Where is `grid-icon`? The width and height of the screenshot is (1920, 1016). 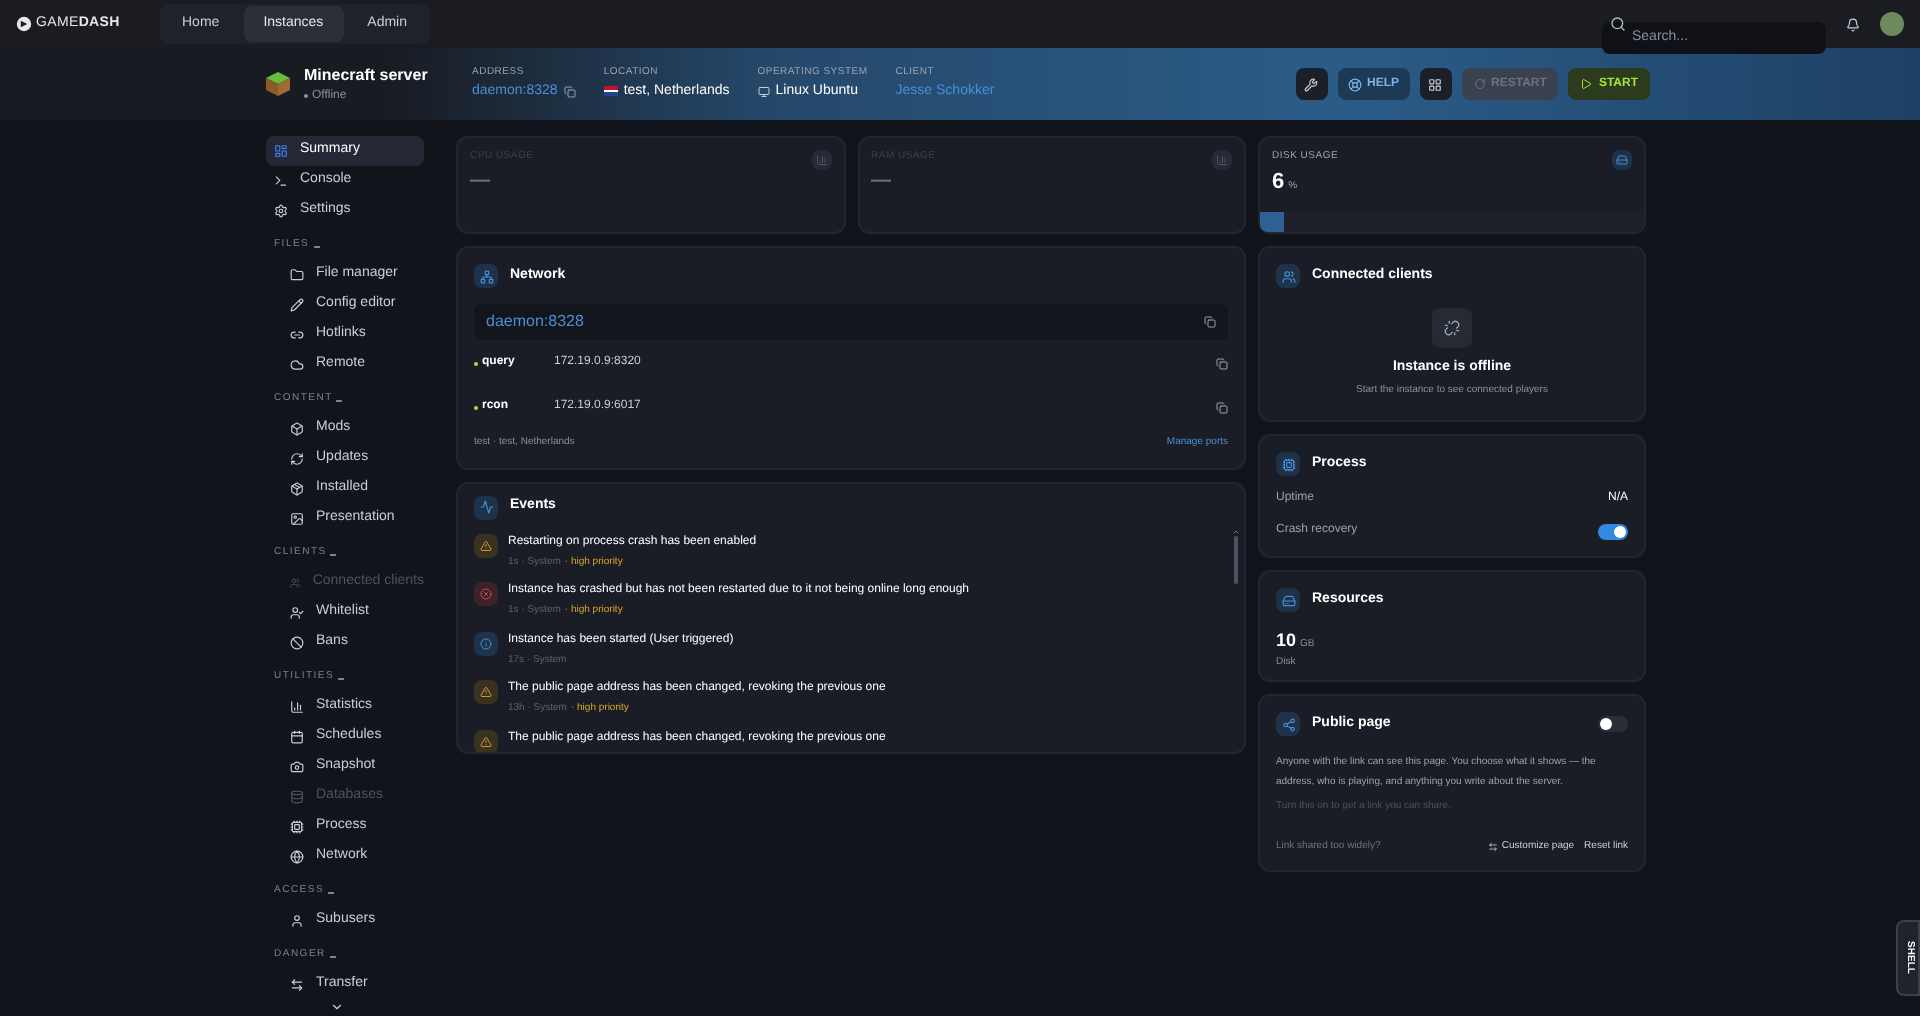
grid-icon is located at coordinates (1435, 84).